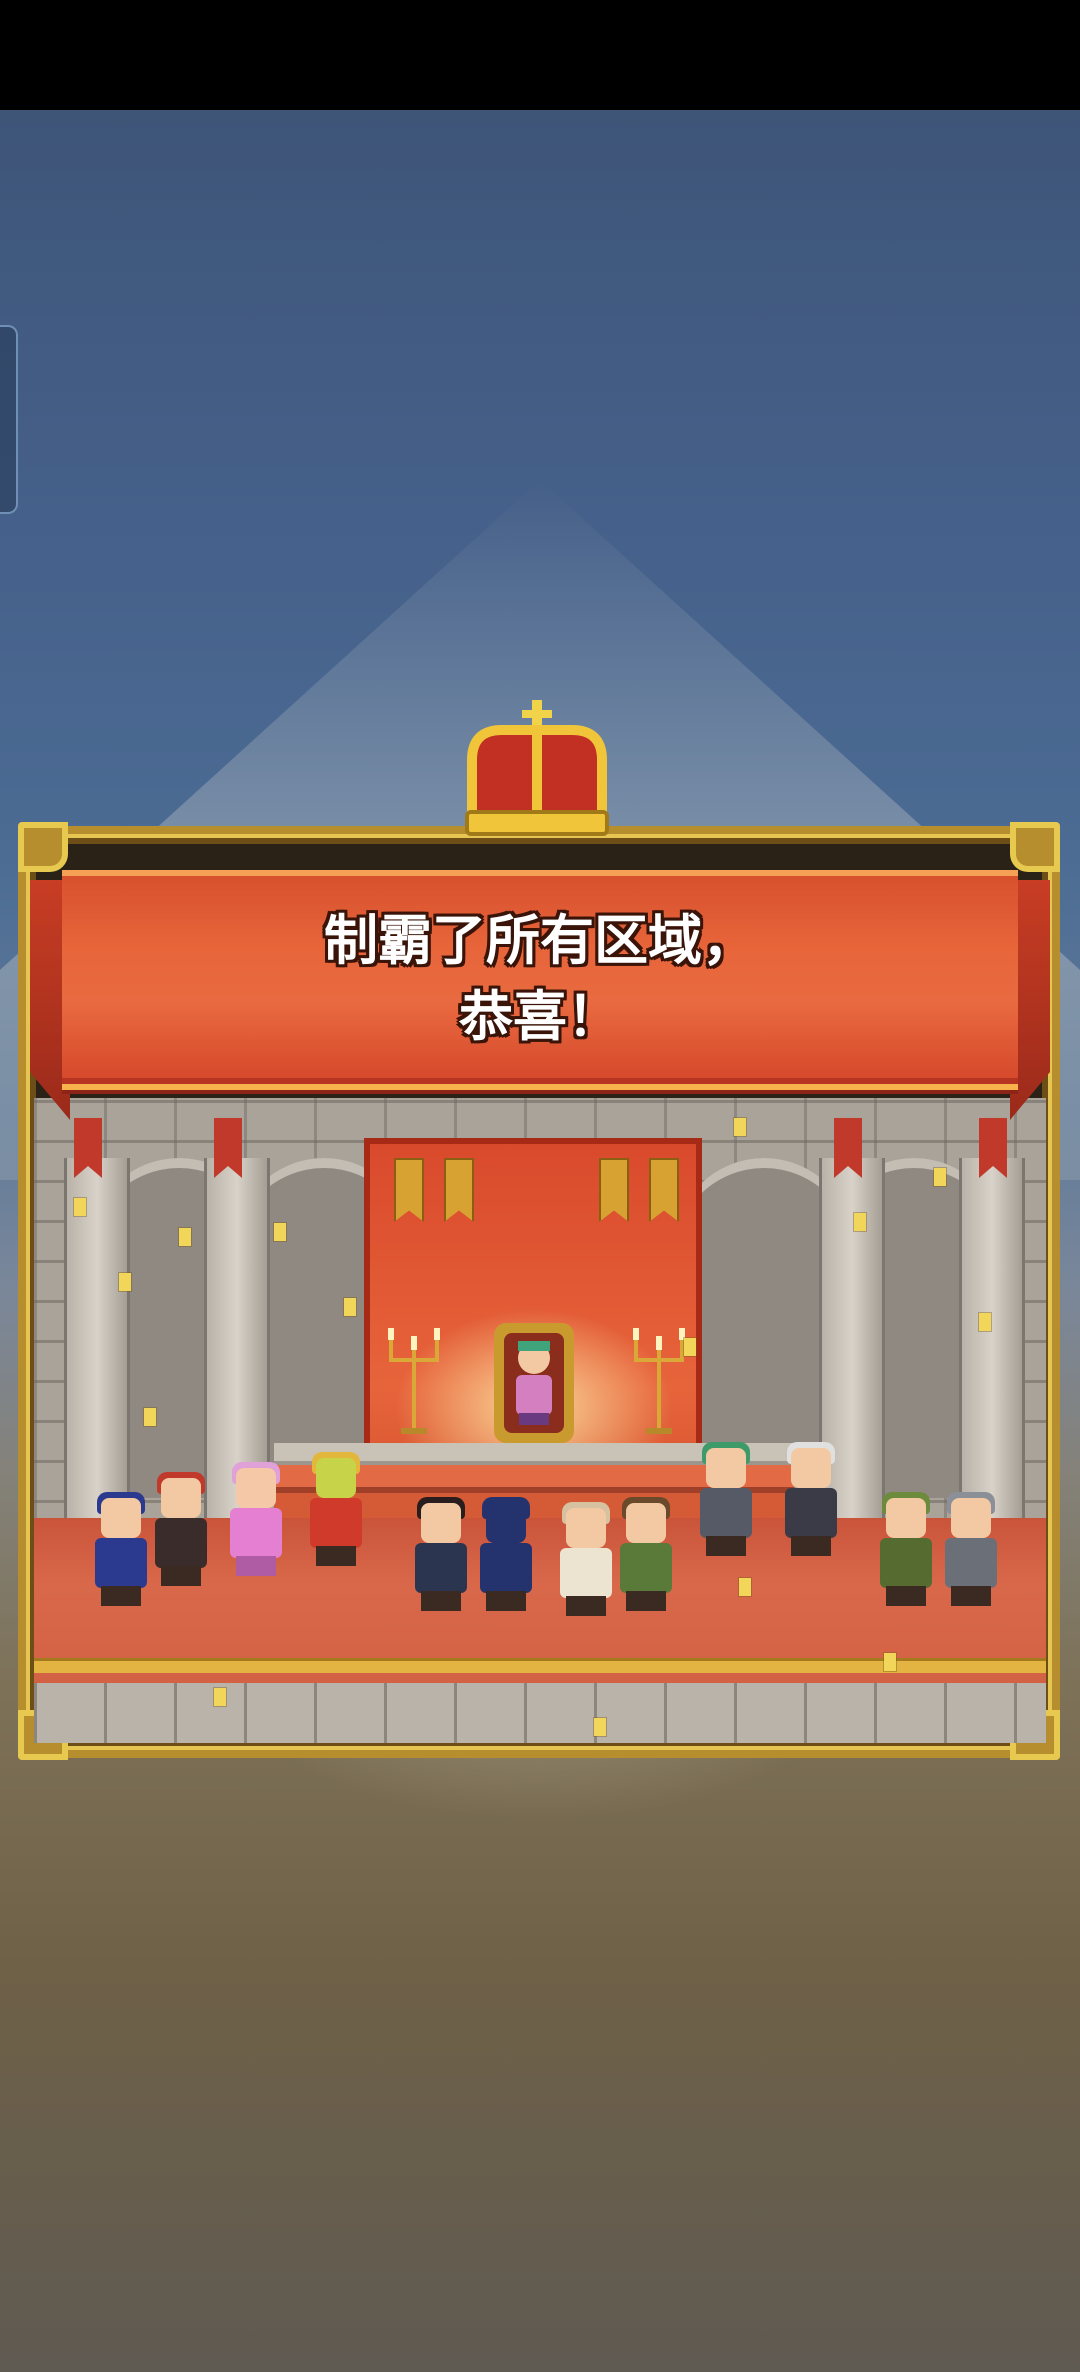 This screenshot has height=2372, width=1080. Describe the element at coordinates (537, 768) in the screenshot. I see `crown-icon` at that location.